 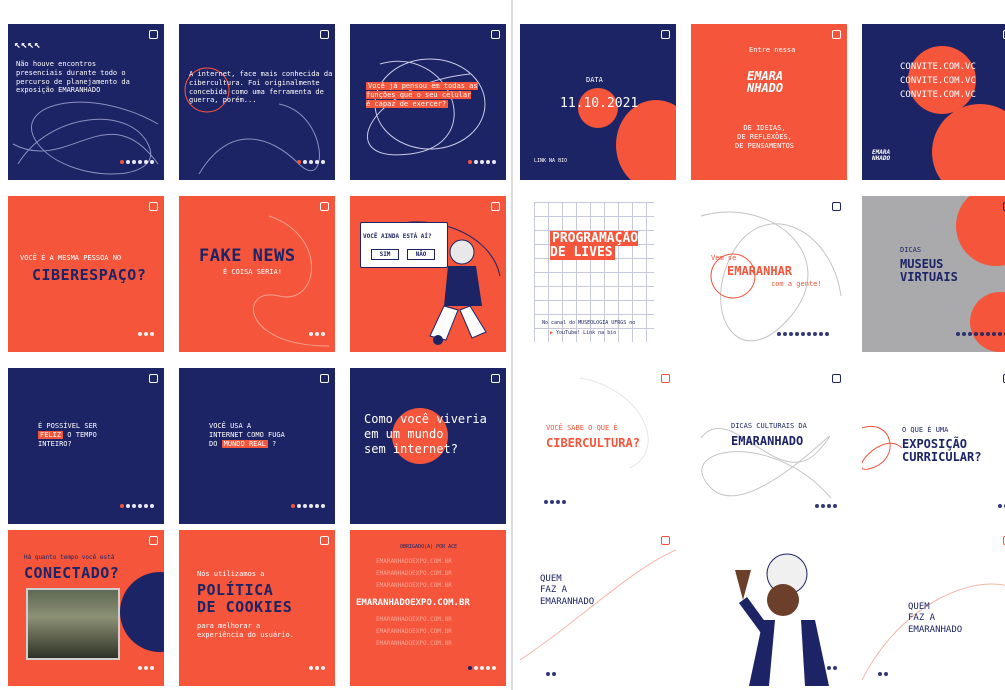 What do you see at coordinates (724, 258) in the screenshot?
I see `post-text: Vem se` at bounding box center [724, 258].